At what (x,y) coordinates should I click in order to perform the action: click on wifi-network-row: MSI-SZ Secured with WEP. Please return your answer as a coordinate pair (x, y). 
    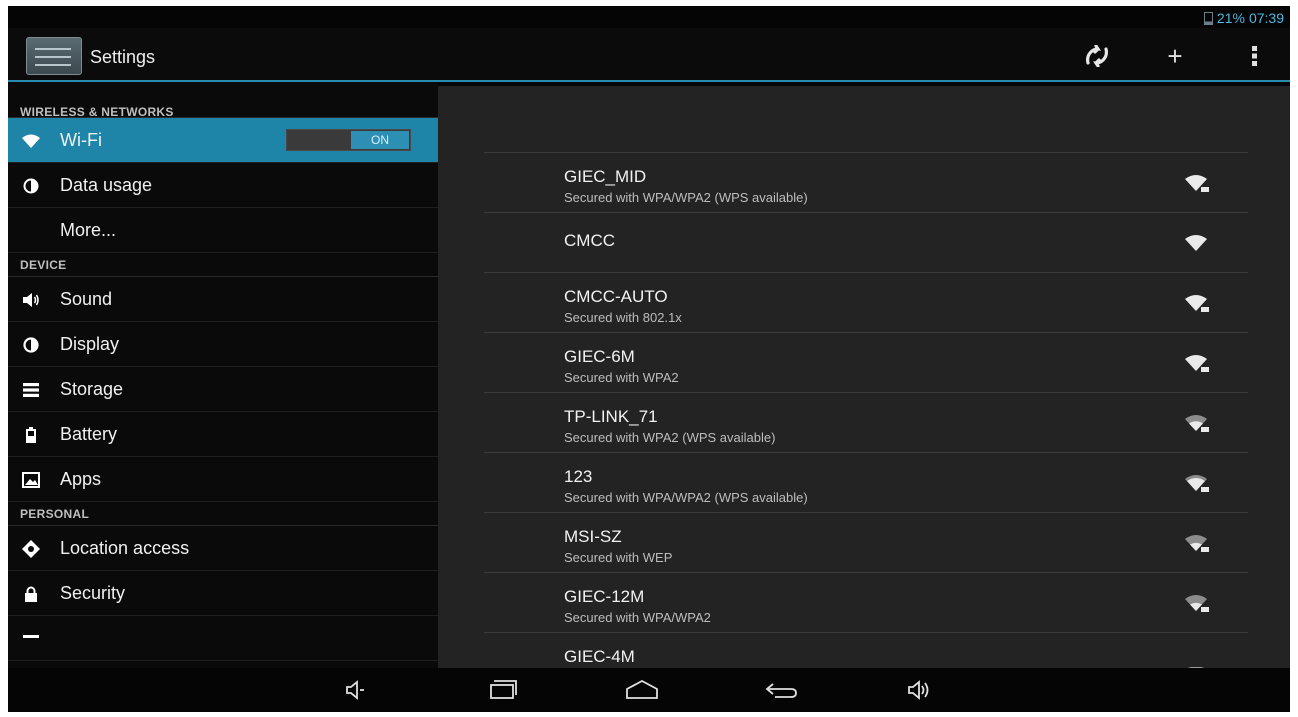
    Looking at the image, I should click on (866, 543).